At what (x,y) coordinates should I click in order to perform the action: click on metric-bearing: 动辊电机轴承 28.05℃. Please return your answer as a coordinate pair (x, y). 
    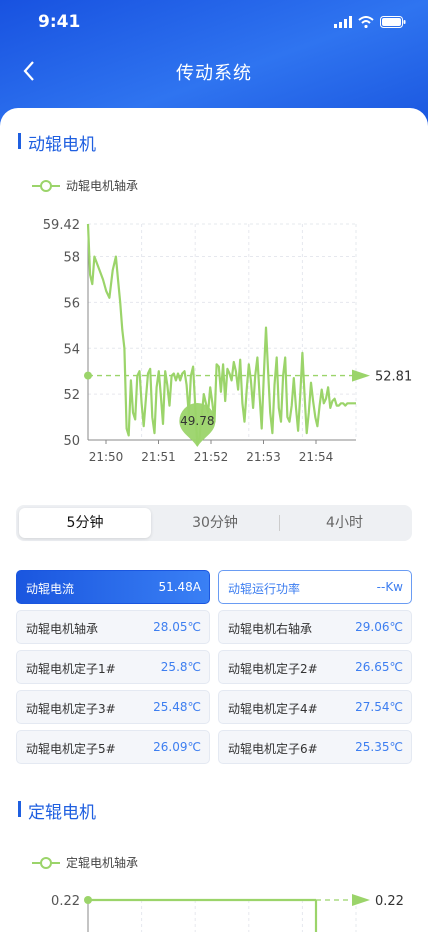
    Looking at the image, I should click on (113, 627).